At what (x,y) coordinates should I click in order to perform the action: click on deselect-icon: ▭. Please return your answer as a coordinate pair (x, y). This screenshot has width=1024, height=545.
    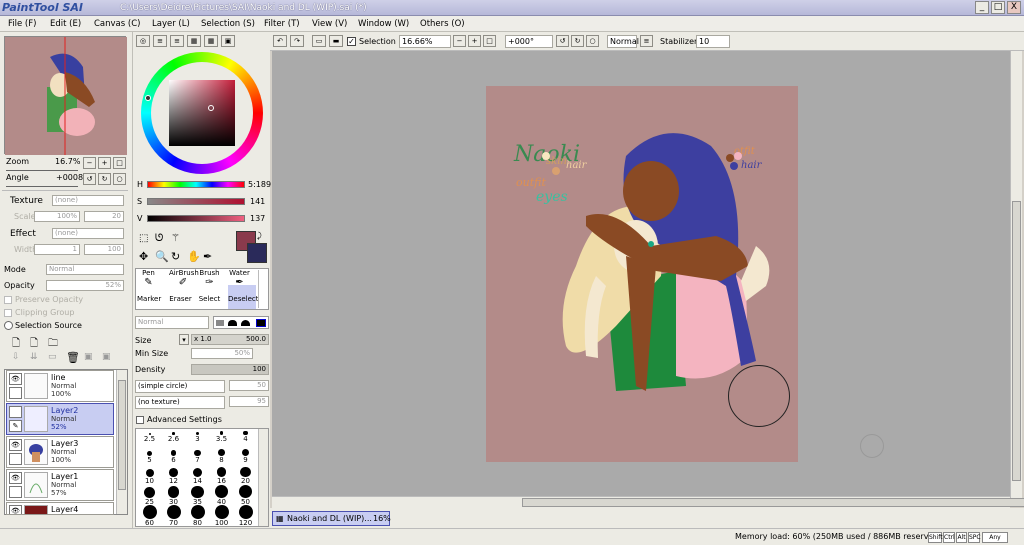
    Looking at the image, I should click on (319, 41).